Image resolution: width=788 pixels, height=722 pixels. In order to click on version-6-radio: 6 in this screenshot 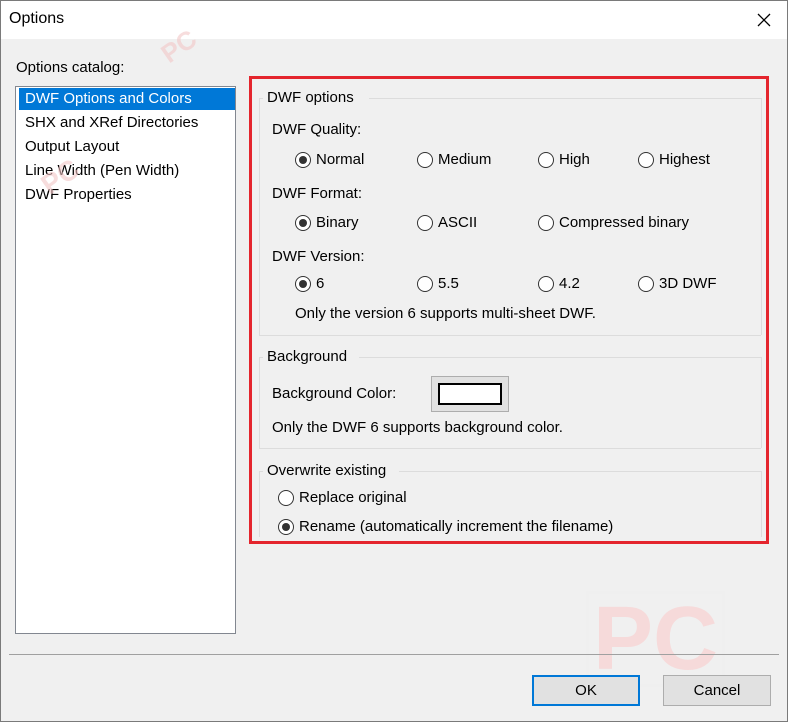, I will do `click(309, 283)`.